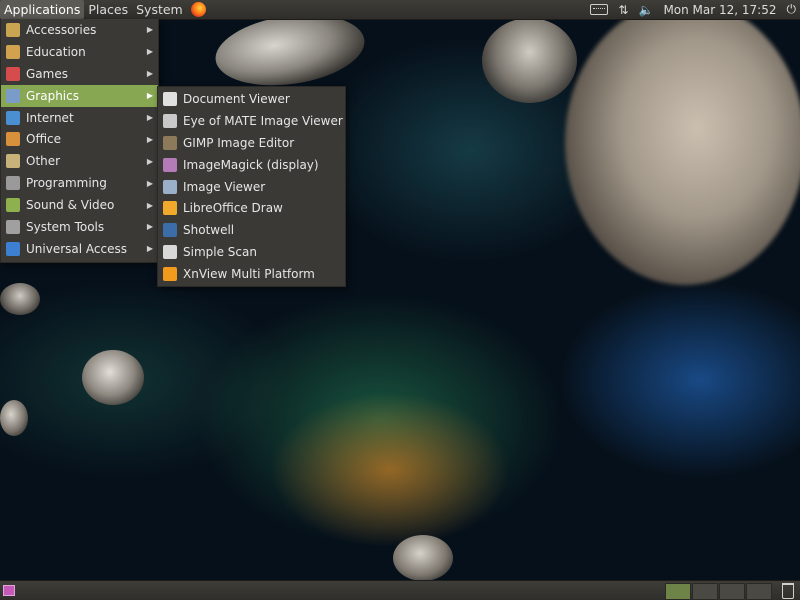  Describe the element at coordinates (42, 9) in the screenshot. I see `applications-menu: Applications` at that location.